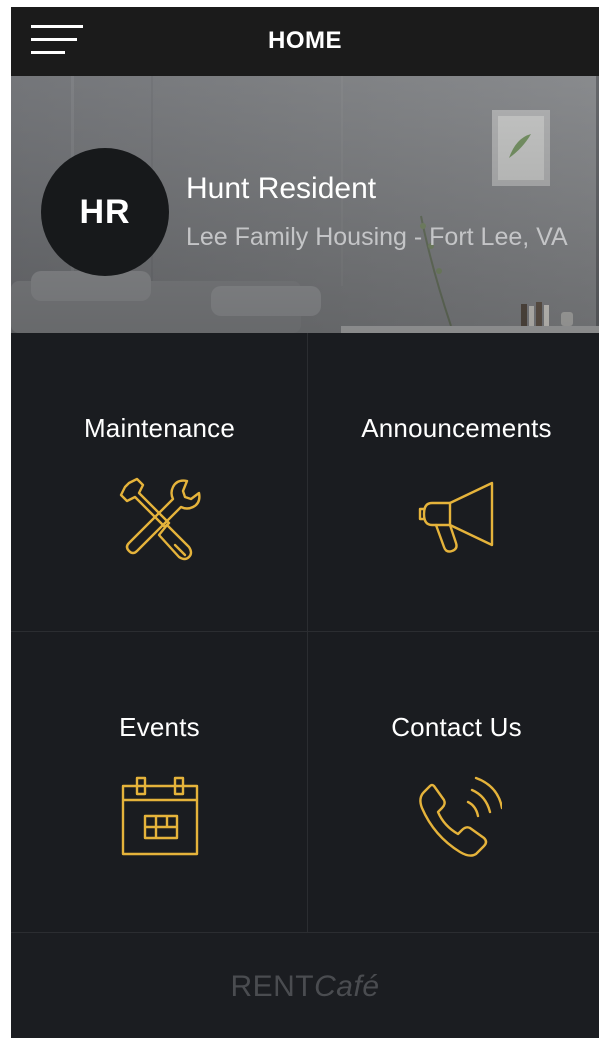 This screenshot has height=1038, width=599. I want to click on contact-us-tile: Contact Us, so click(453, 781).